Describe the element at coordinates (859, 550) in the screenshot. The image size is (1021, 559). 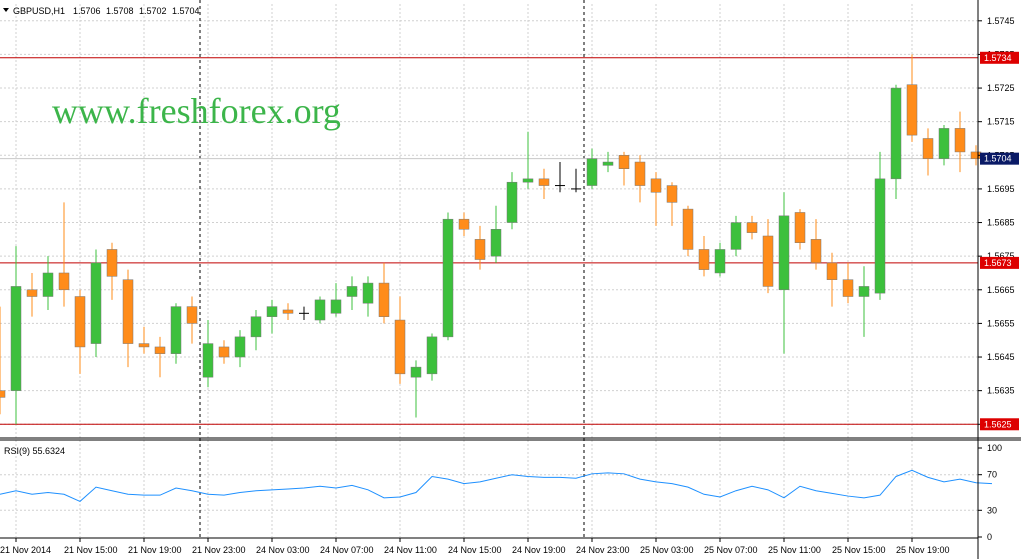
I see `time-tick-label: 25 Nov 15:00` at that location.